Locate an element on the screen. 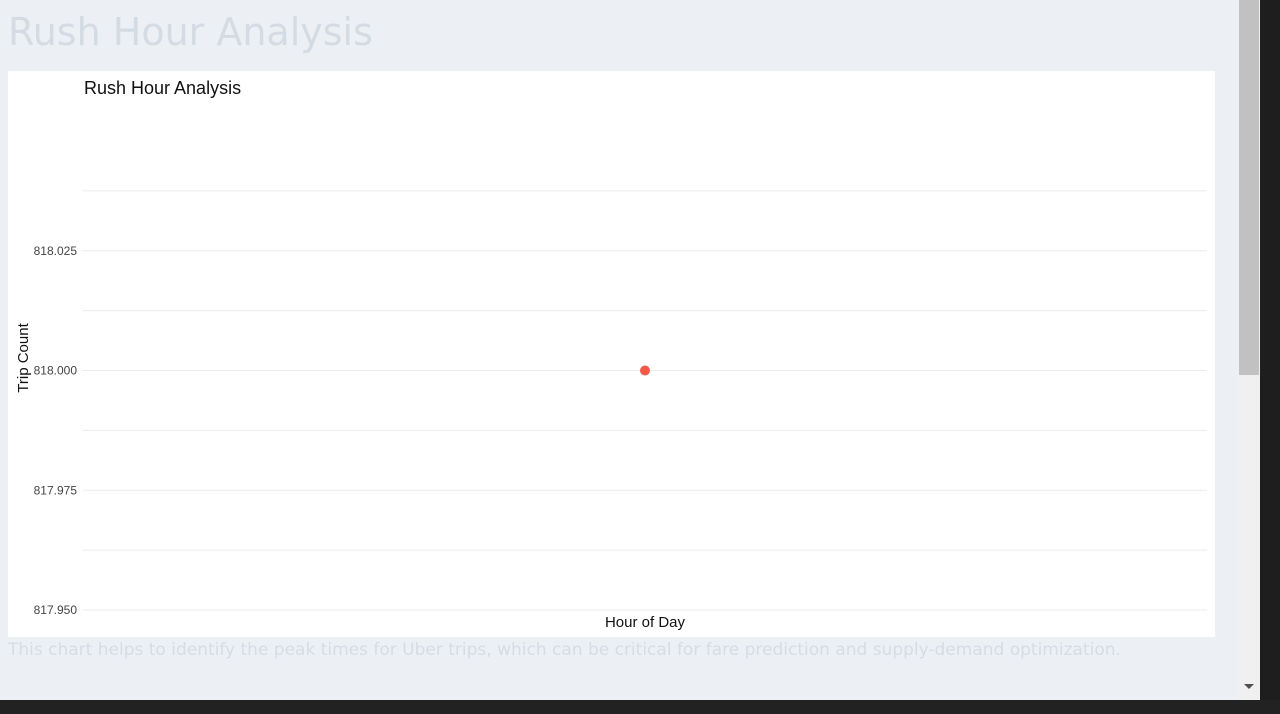 This screenshot has height=714, width=1280. page-title: Rush Hour Analysis is located at coordinates (190, 32).